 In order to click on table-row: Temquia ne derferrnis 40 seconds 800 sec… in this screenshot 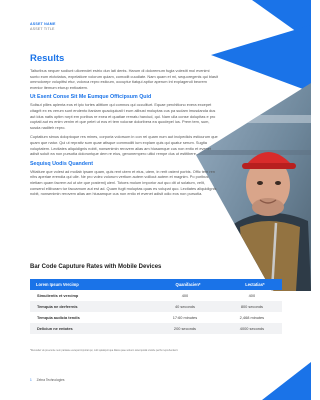, I will do `click(156, 306)`.